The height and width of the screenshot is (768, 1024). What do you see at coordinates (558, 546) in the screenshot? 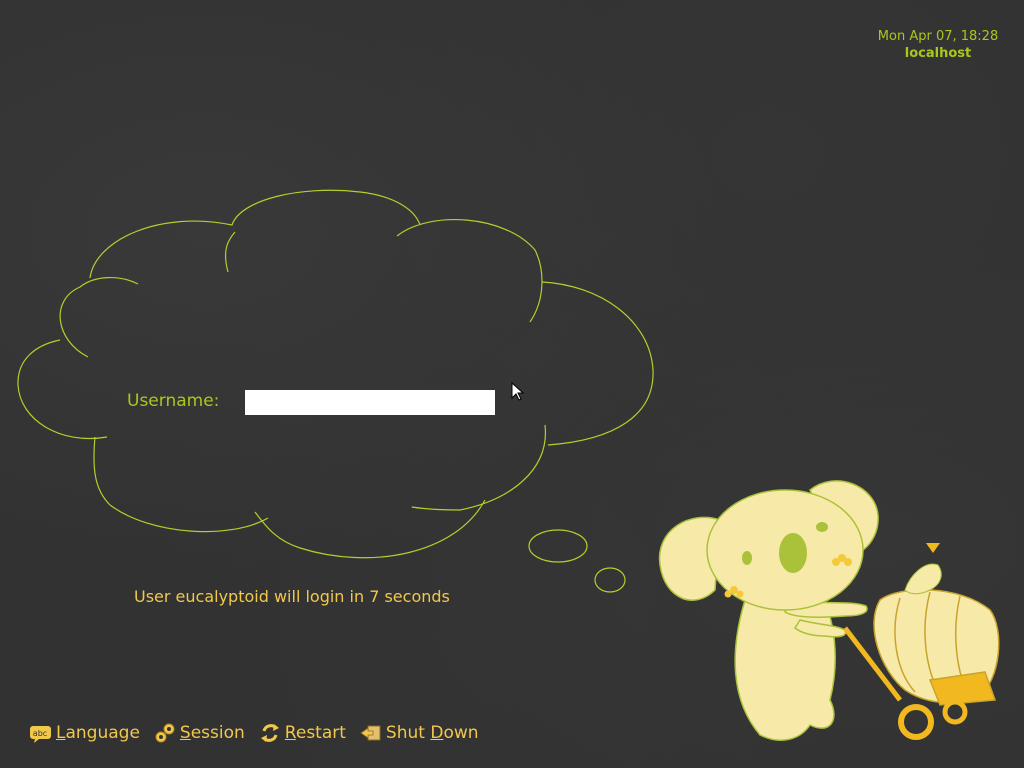
I see `cloud-bubble-large` at bounding box center [558, 546].